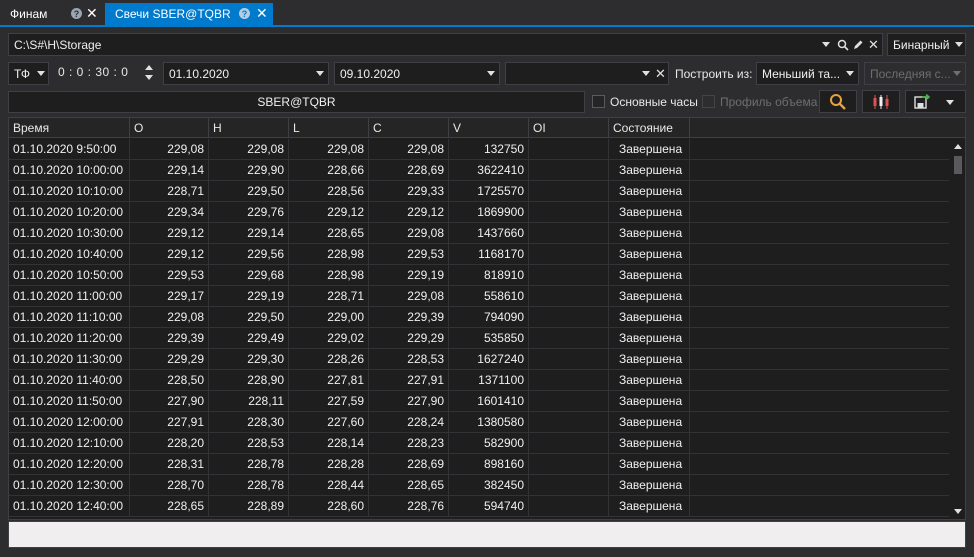 The height and width of the screenshot is (557, 974). I want to click on cell-volume: 818910, so click(489, 275).